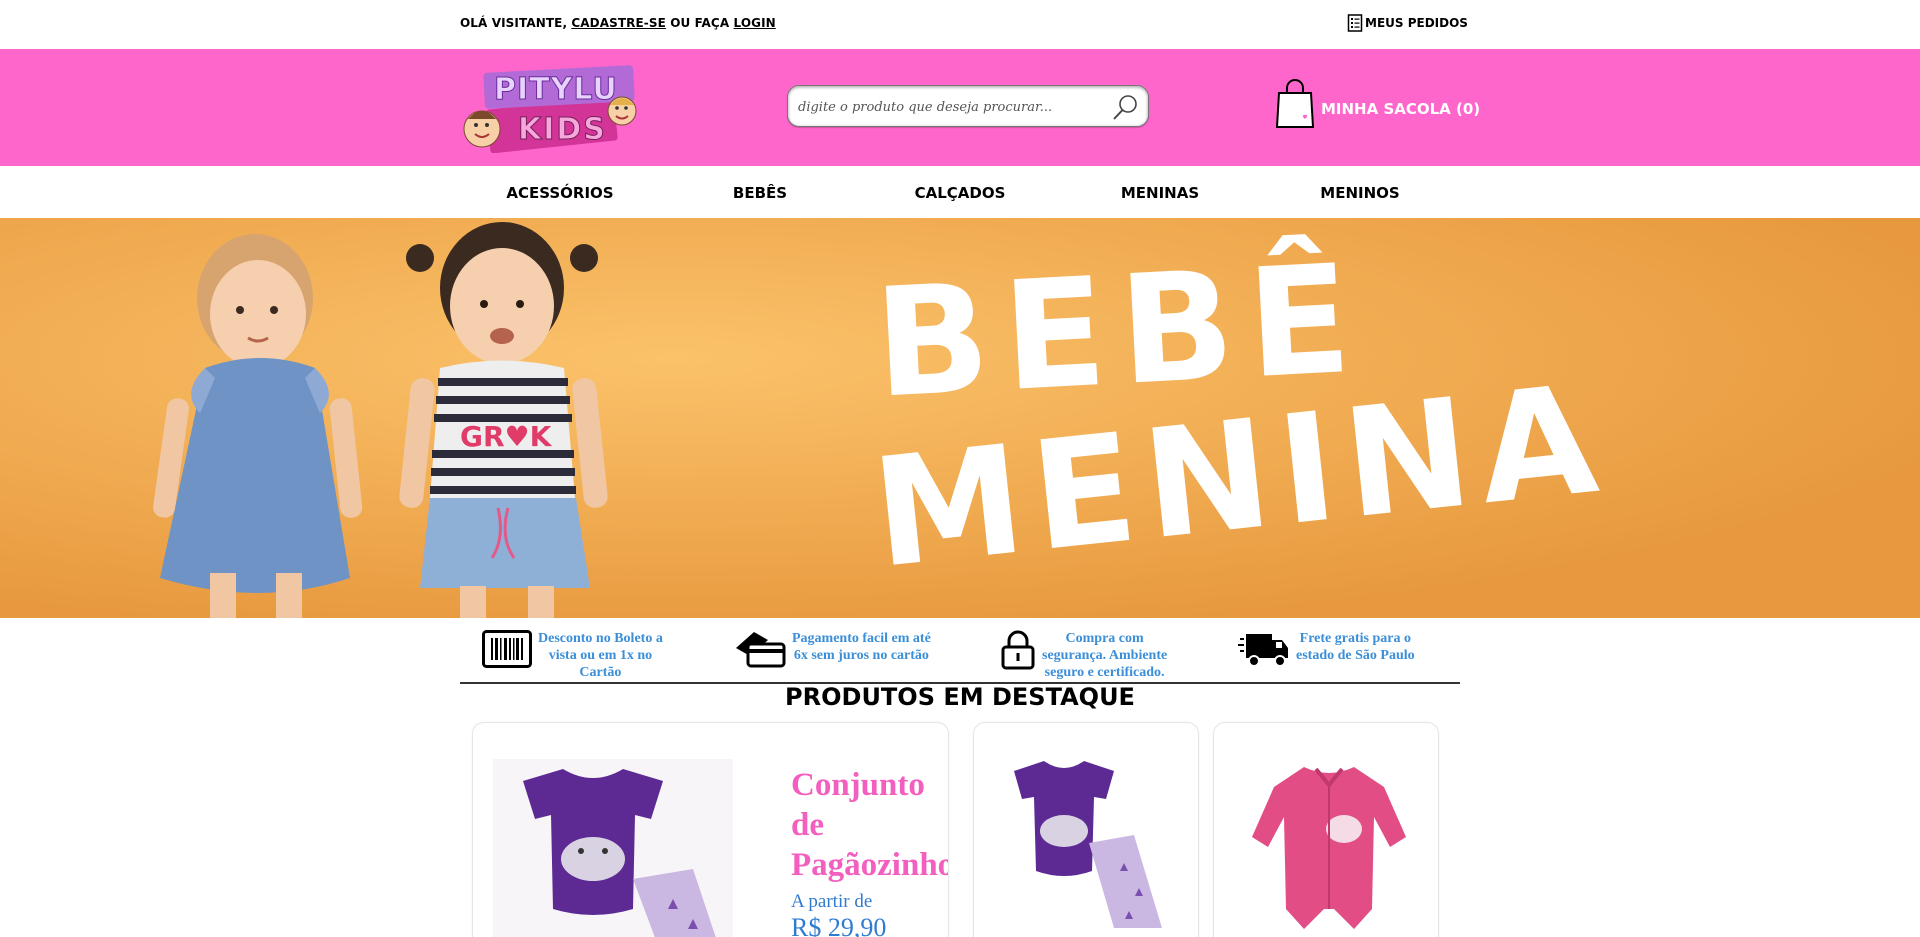 The height and width of the screenshot is (937, 1920). Describe the element at coordinates (613, 848) in the screenshot. I see `product-image-pagaozinho` at that location.